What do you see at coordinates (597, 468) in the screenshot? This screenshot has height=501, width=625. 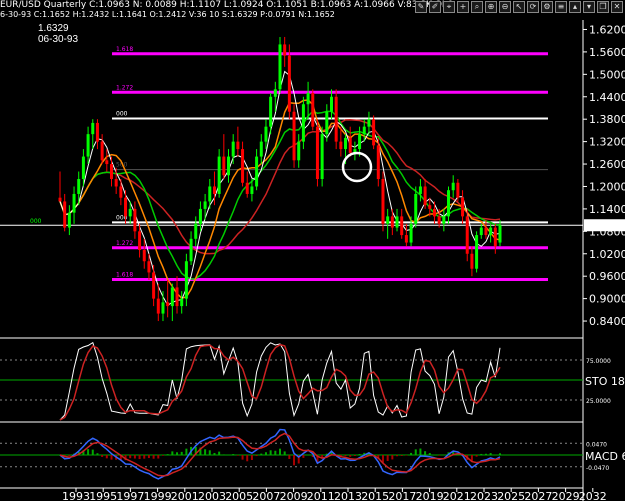 I see `macd-level-label: -0.0470` at bounding box center [597, 468].